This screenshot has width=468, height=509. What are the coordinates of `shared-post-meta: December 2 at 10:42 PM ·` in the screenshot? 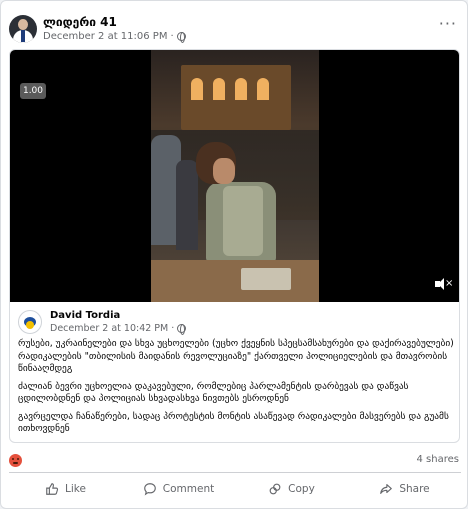 It's located at (118, 329).